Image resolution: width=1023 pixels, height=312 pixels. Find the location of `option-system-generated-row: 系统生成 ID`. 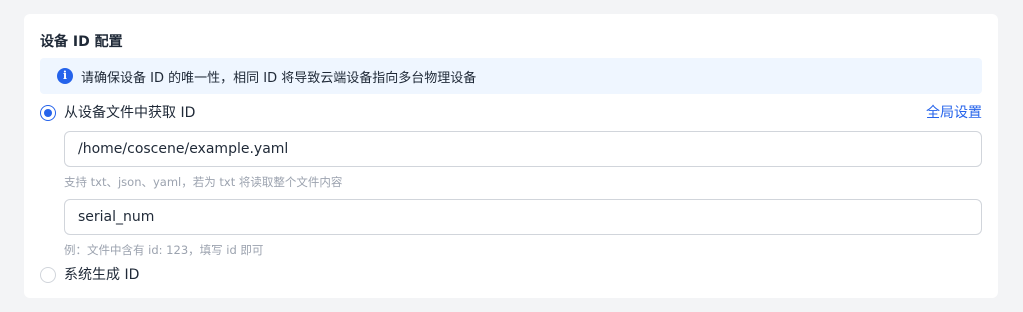

option-system-generated-row: 系统生成 ID is located at coordinates (89, 275).